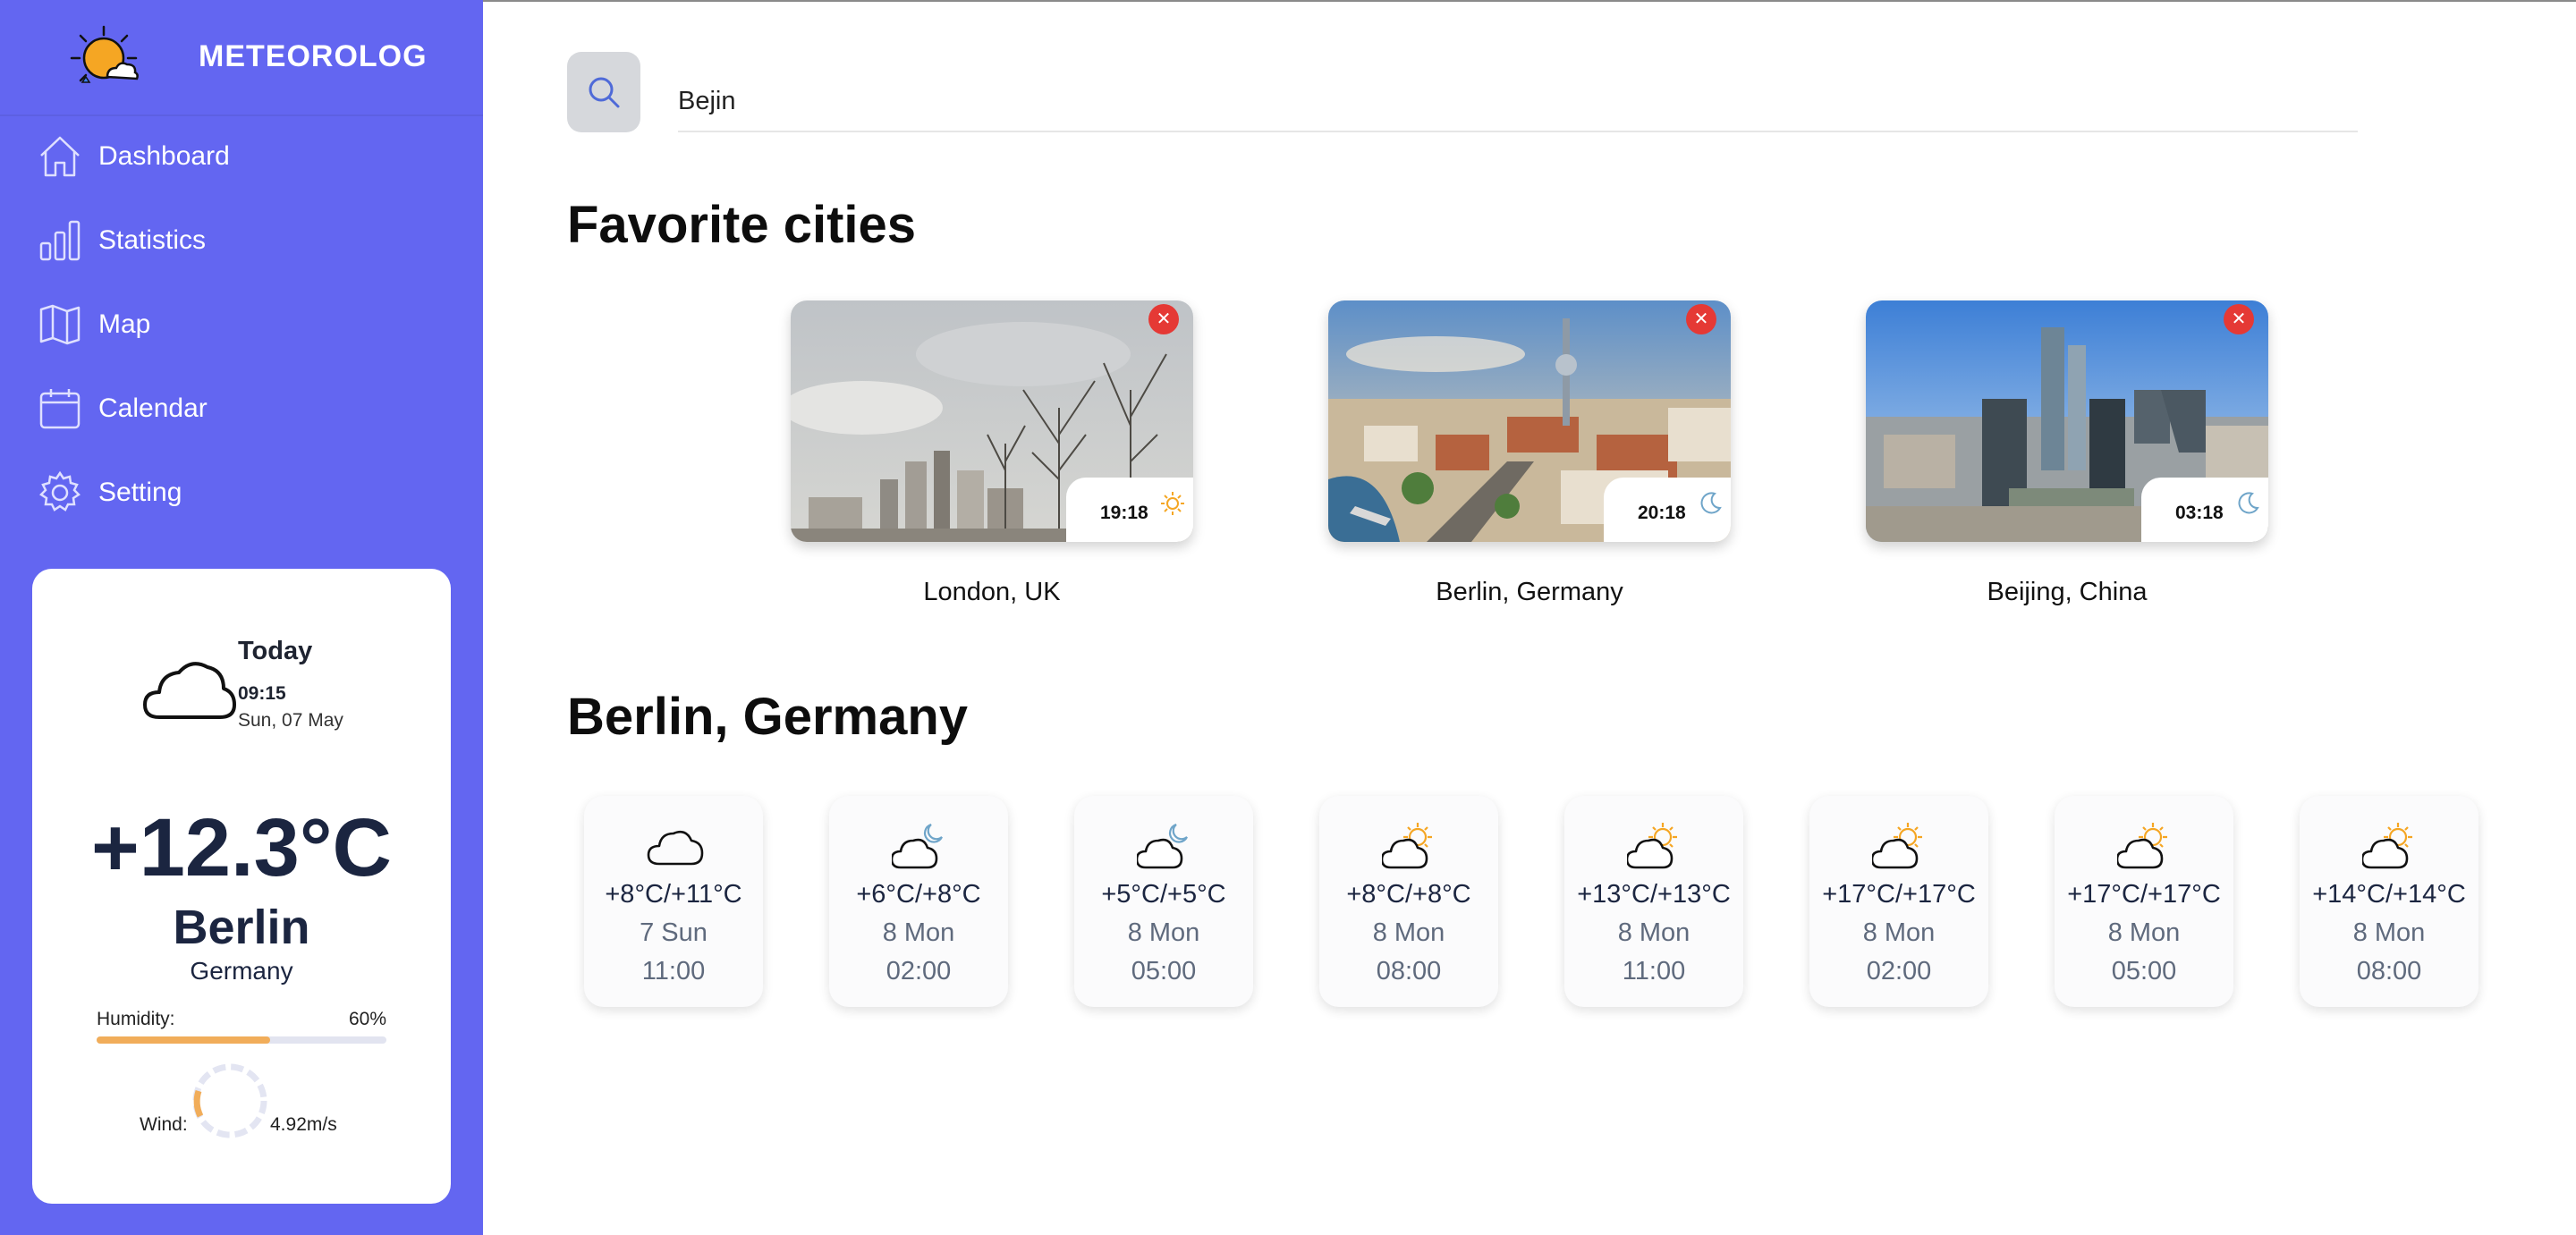  Describe the element at coordinates (229, 1100) in the screenshot. I see `wind-gauge` at that location.